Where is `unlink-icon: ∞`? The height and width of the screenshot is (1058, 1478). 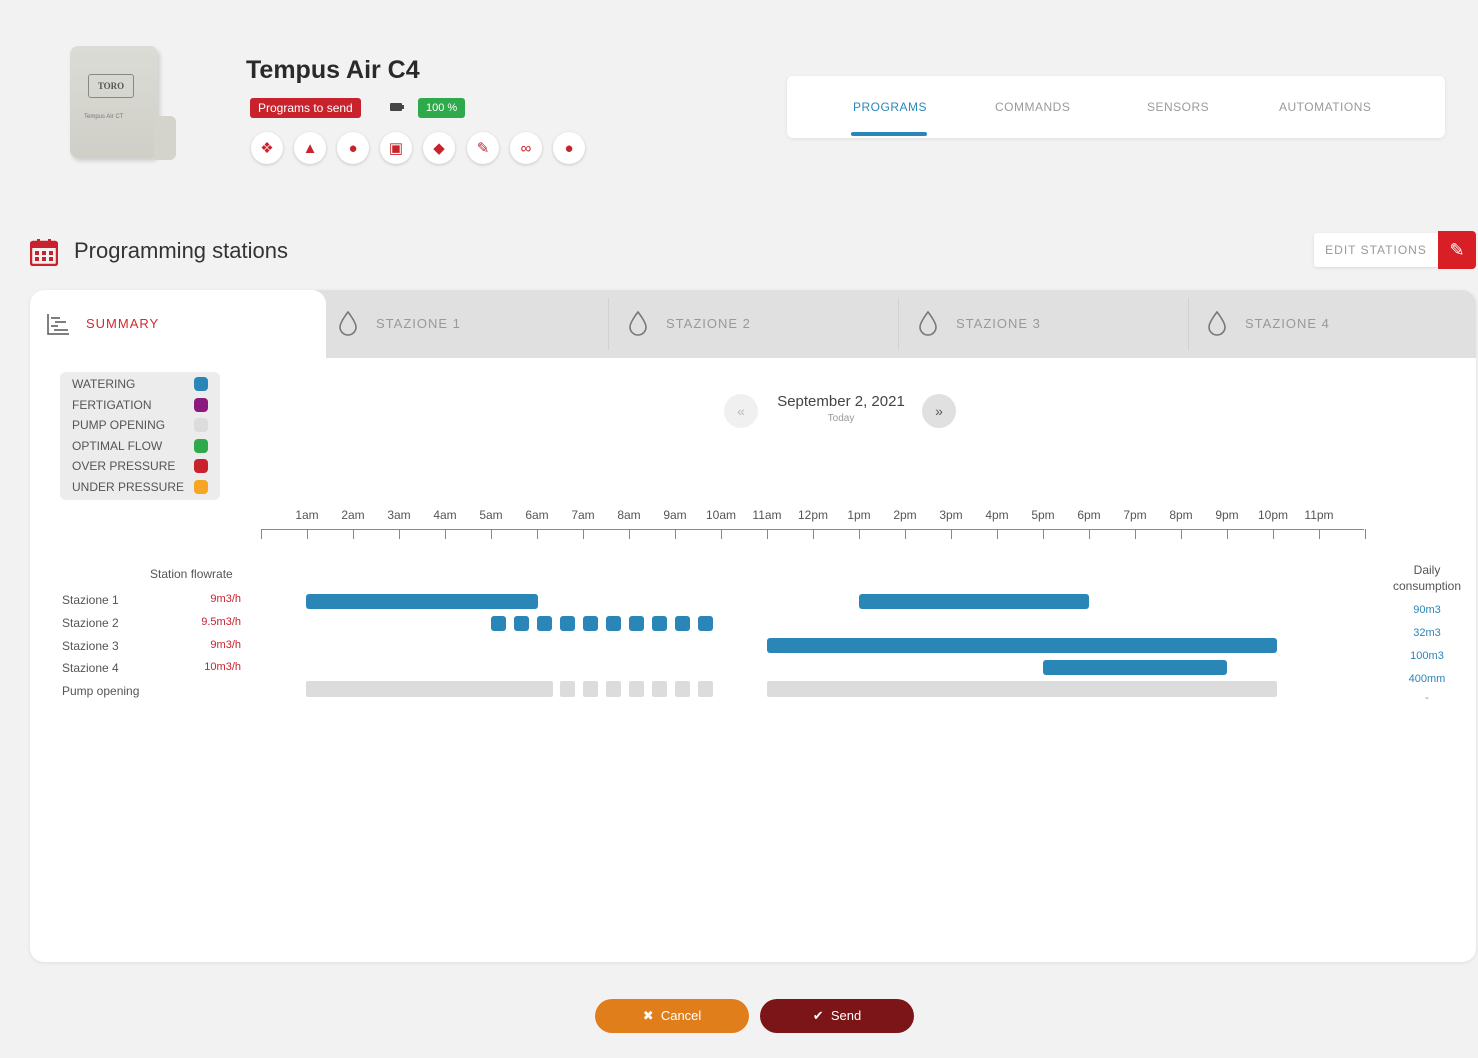 unlink-icon: ∞ is located at coordinates (526, 148).